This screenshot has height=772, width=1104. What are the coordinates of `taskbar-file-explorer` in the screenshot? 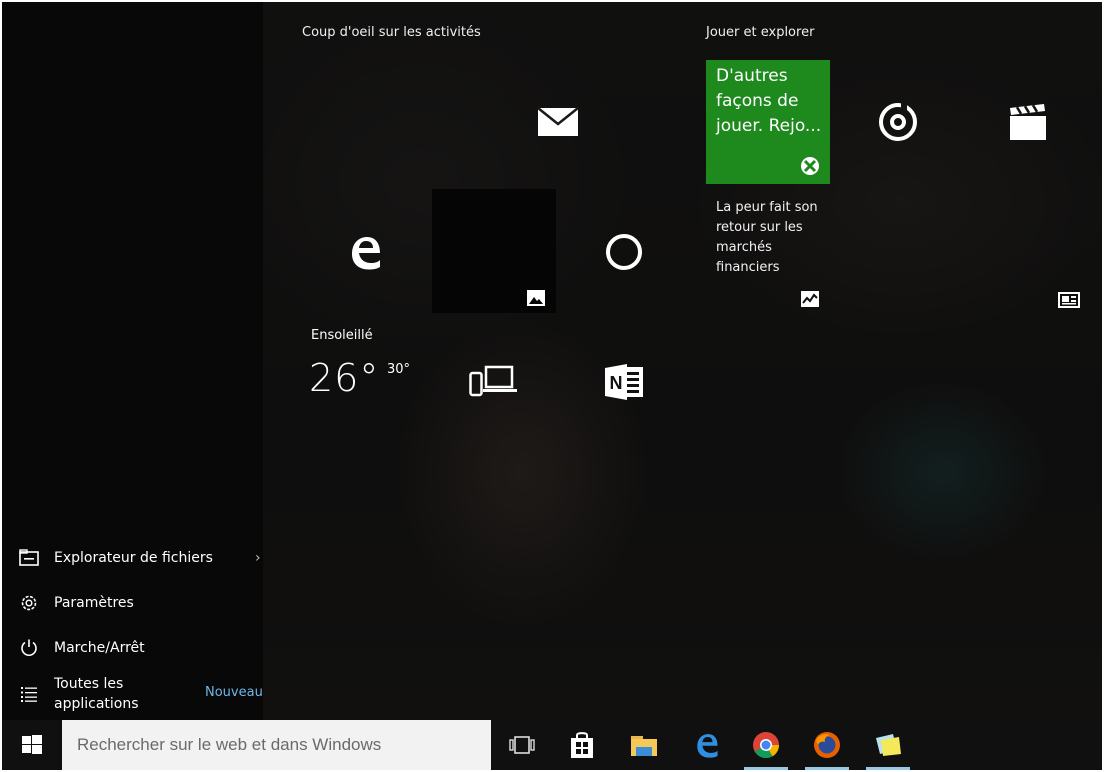 It's located at (644, 745).